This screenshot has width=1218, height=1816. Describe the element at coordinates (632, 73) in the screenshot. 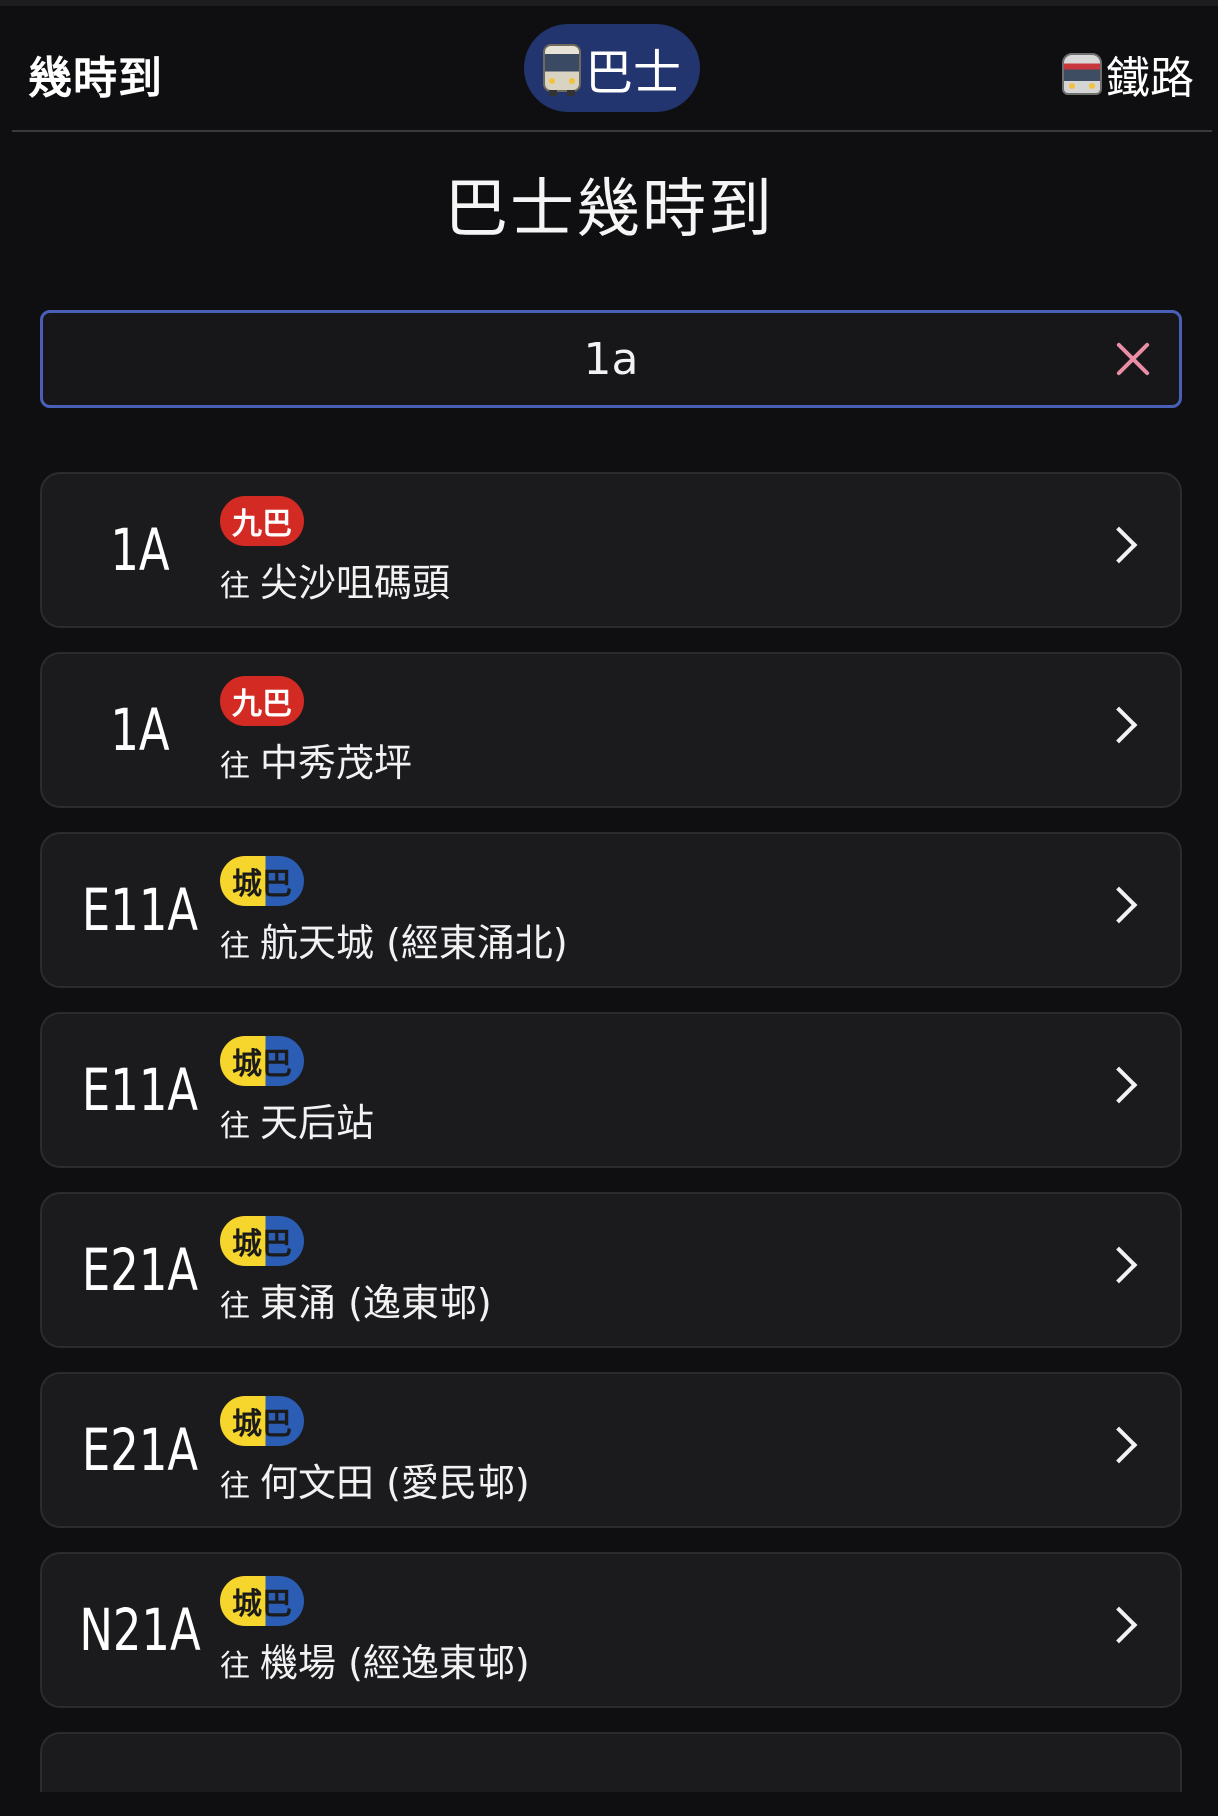

I see `tab-bus-label: 巴士` at that location.